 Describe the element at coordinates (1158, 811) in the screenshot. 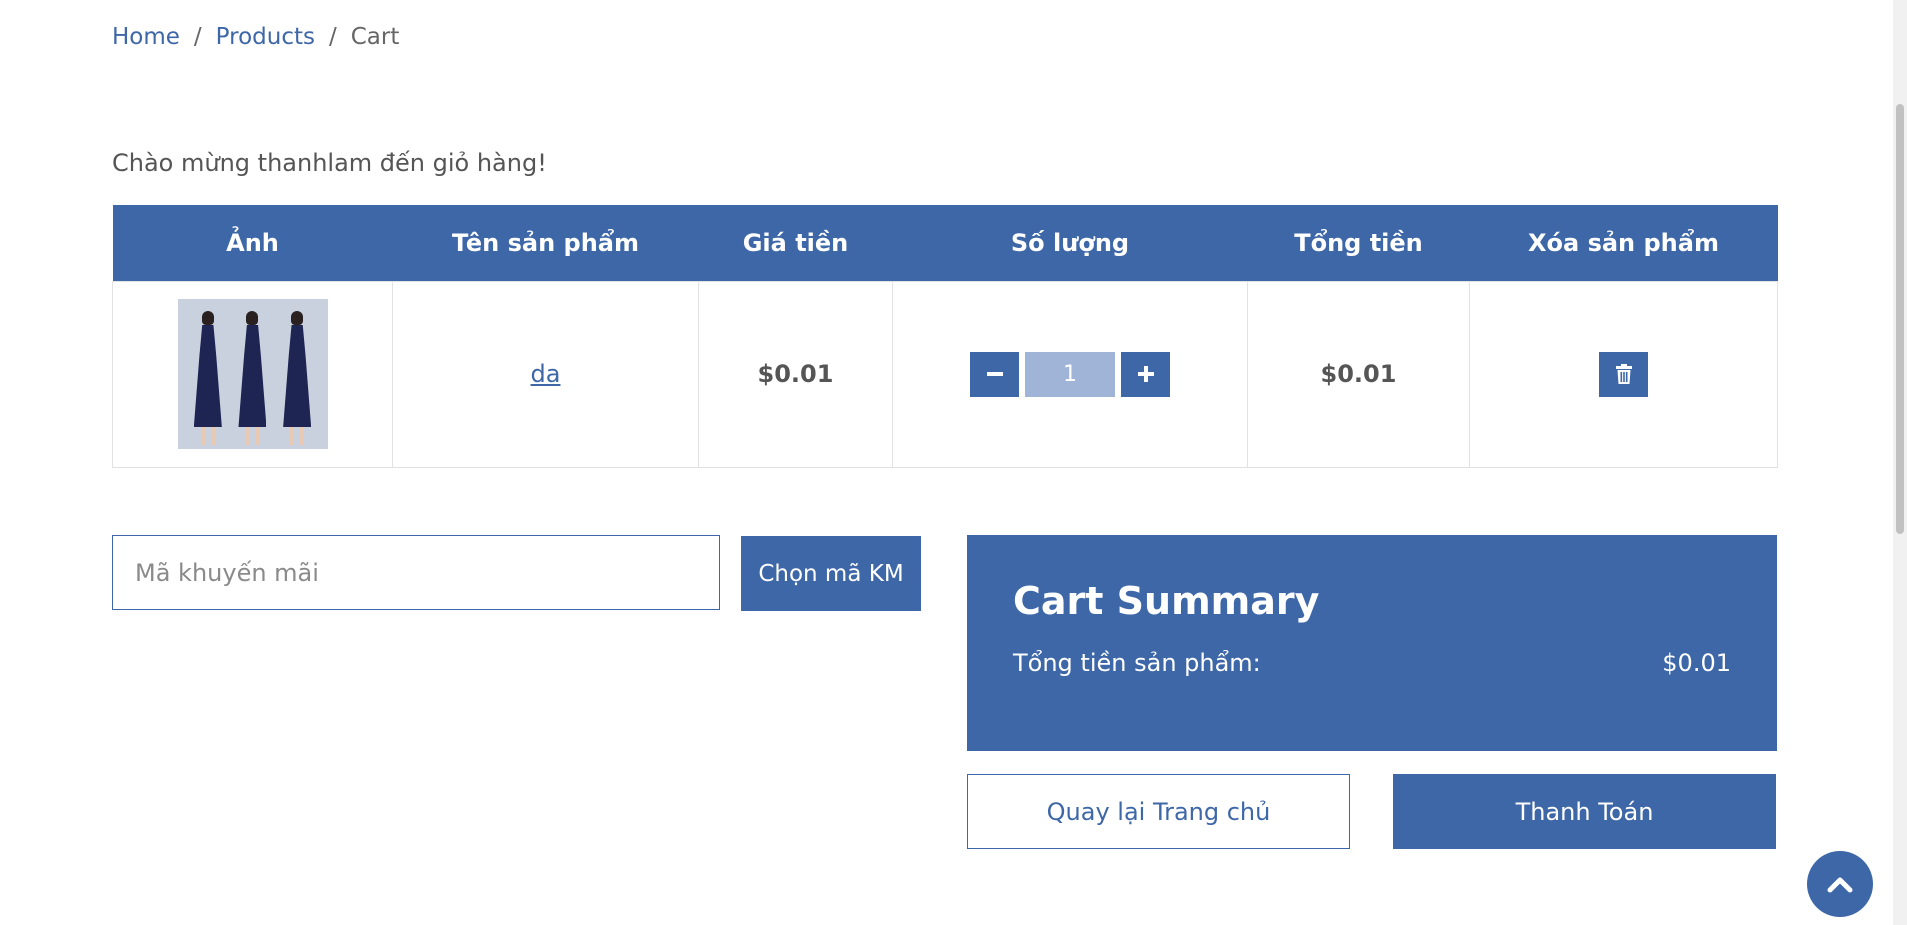

I see `back-to-home-button: Quay lại Trang chủ` at that location.